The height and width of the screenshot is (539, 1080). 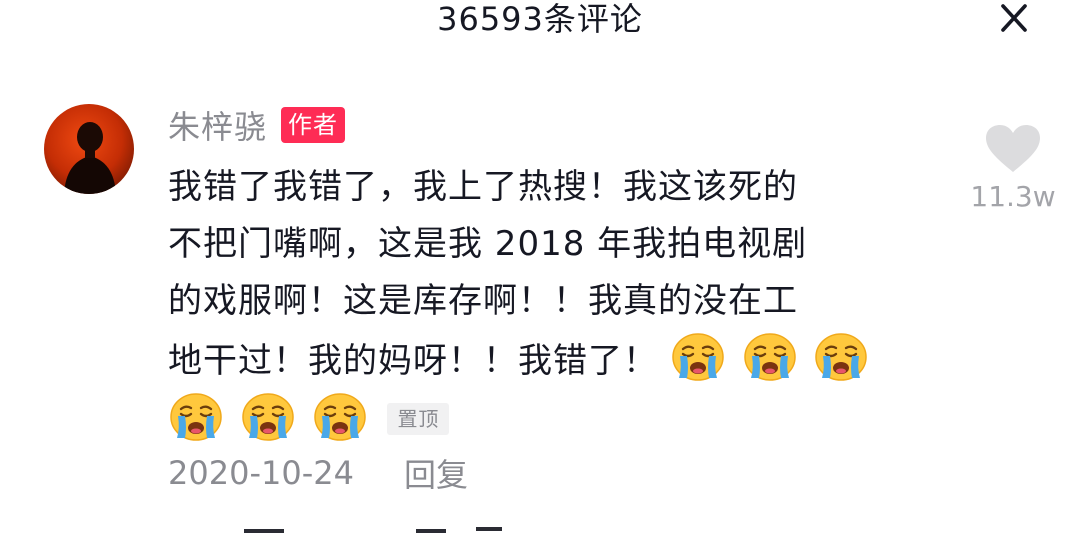 I want to click on comment-text-line: 我错了我错了，我上了热搜！我这该死的, so click(x=483, y=187).